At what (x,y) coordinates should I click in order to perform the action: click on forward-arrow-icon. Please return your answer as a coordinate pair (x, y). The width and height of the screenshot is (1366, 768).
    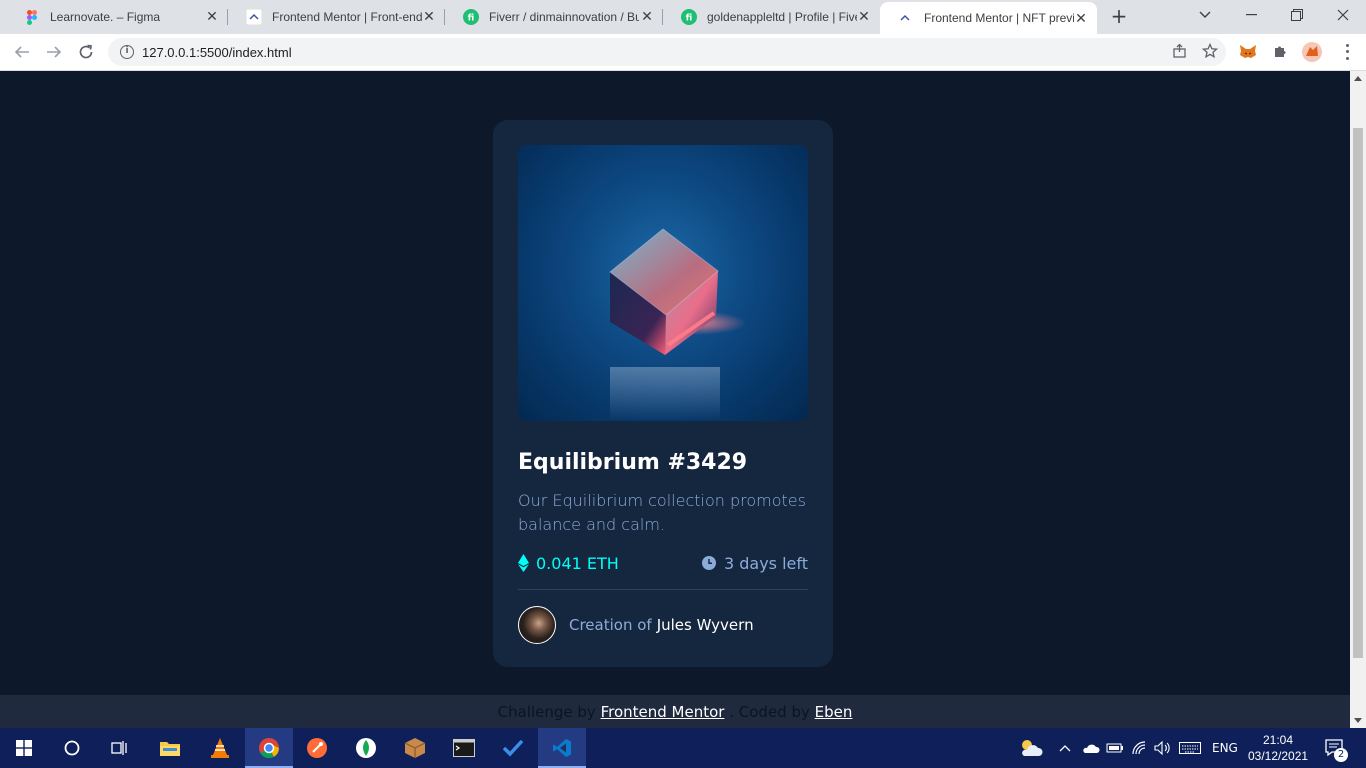
    Looking at the image, I should click on (54, 52).